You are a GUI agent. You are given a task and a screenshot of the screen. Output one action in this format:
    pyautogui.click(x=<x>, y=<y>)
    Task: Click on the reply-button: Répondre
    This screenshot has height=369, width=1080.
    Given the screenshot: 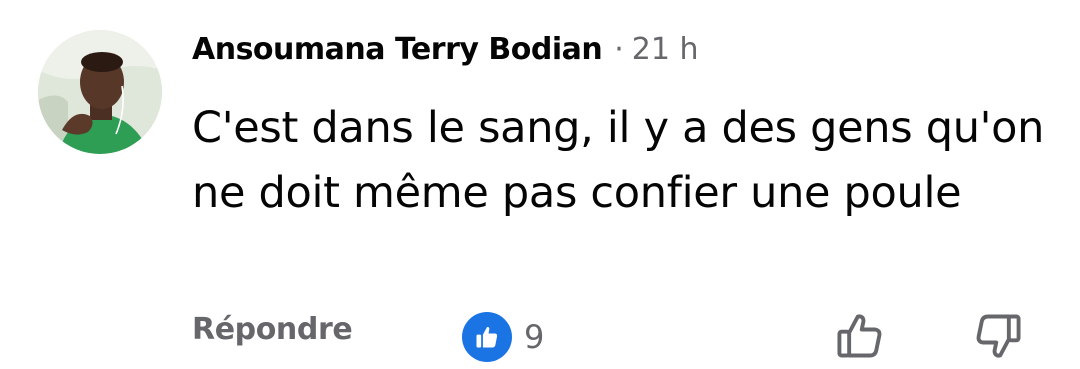 What is the action you would take?
    pyautogui.click(x=272, y=329)
    